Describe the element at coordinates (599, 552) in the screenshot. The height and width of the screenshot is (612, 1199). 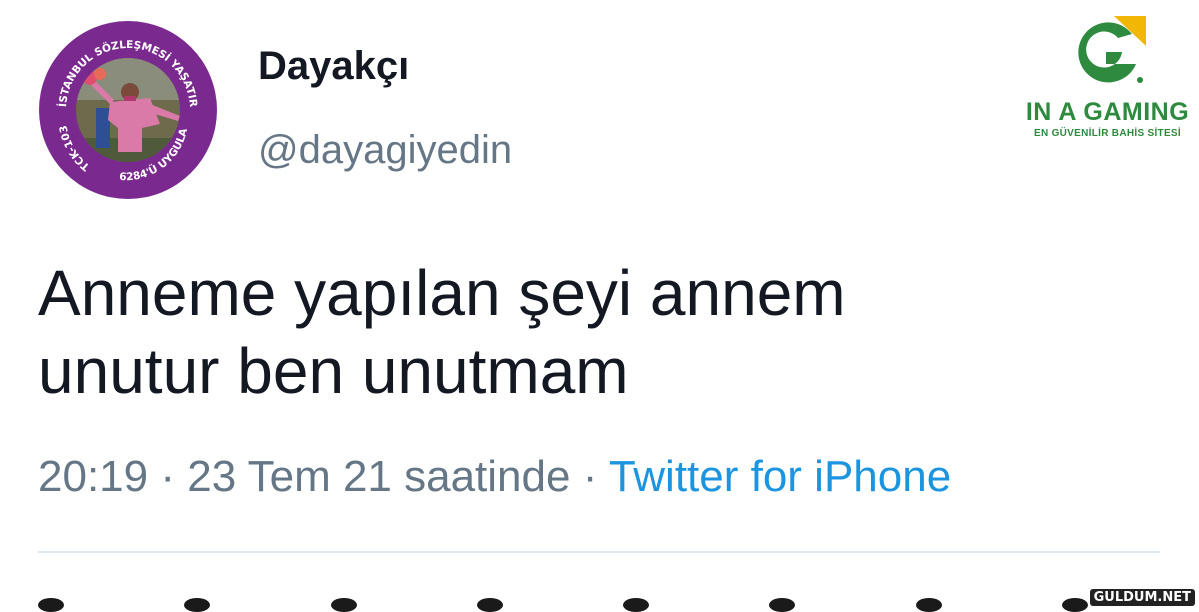
I see `divider` at that location.